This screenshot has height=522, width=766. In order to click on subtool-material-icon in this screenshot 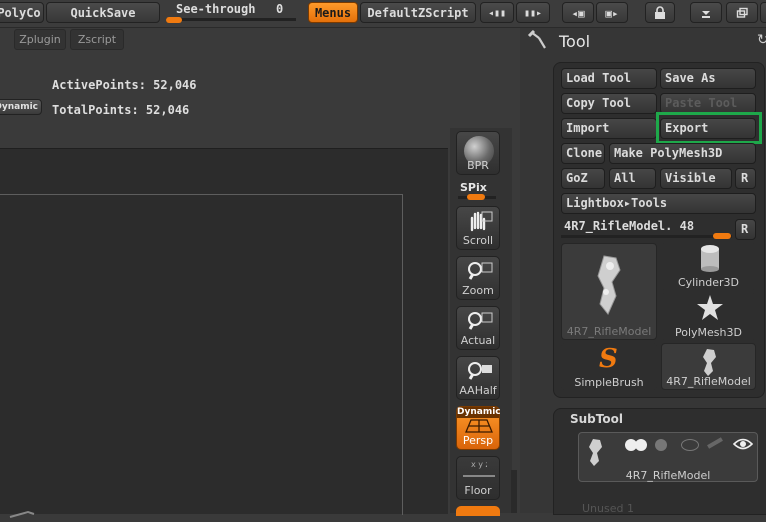, I will do `click(661, 445)`.